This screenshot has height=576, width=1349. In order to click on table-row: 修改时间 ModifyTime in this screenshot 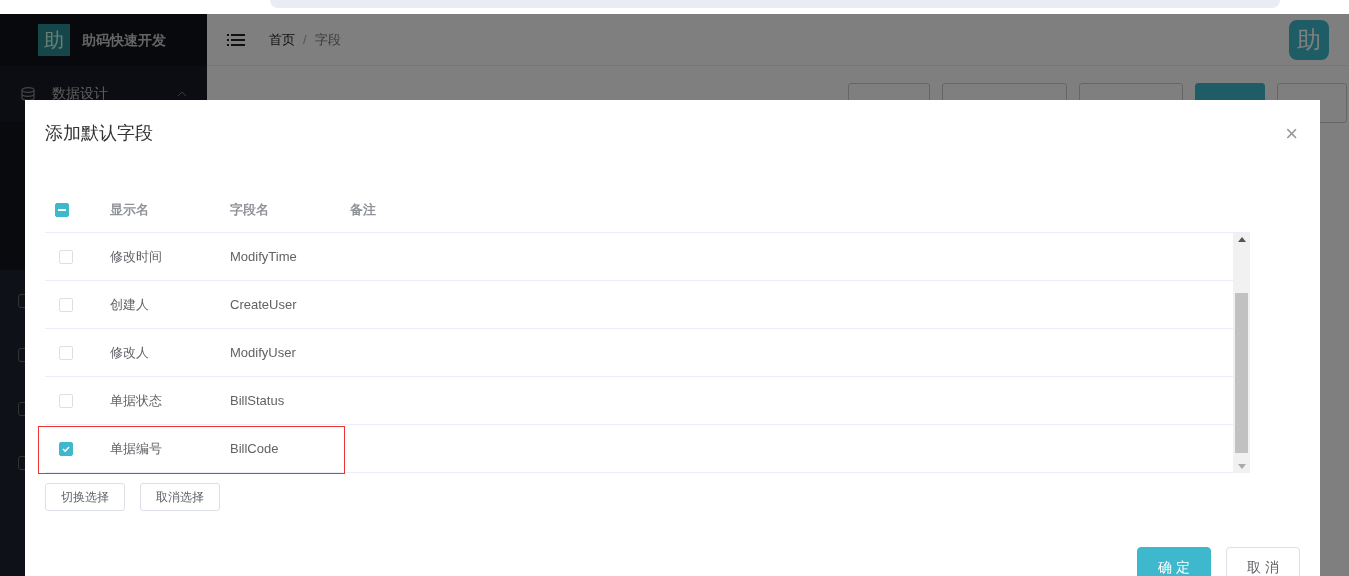, I will do `click(639, 257)`.